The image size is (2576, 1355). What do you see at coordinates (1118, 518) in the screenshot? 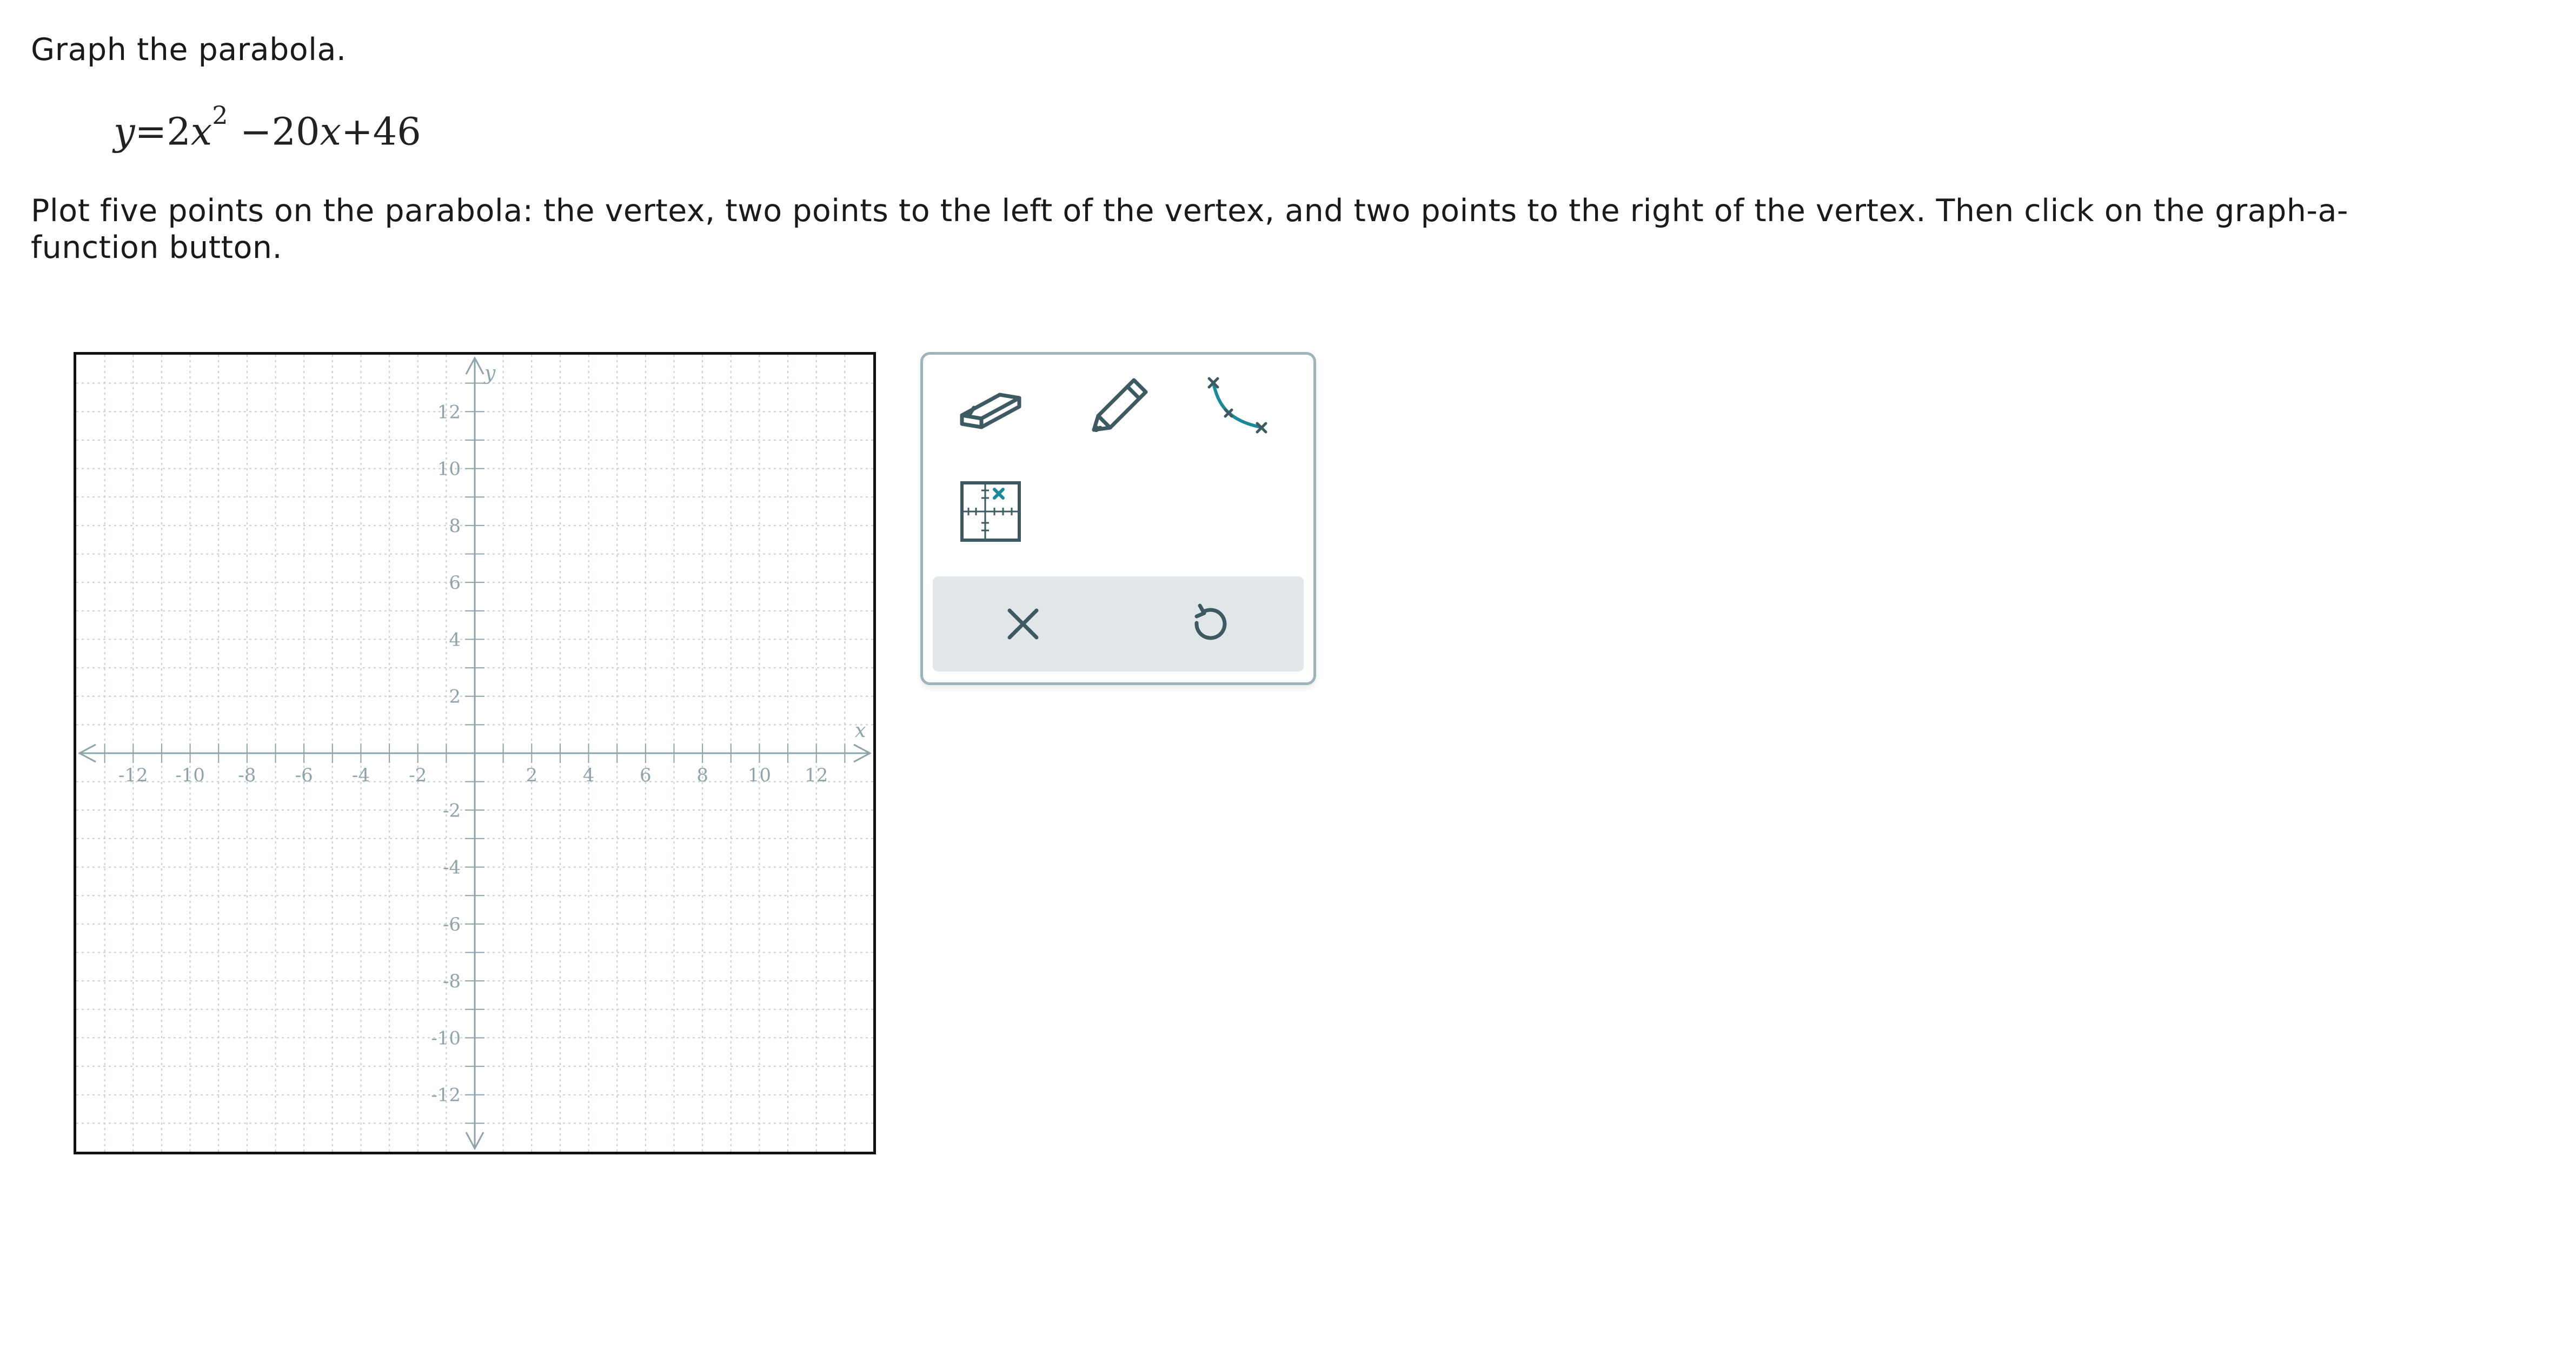
I see `graphing-toolbox` at bounding box center [1118, 518].